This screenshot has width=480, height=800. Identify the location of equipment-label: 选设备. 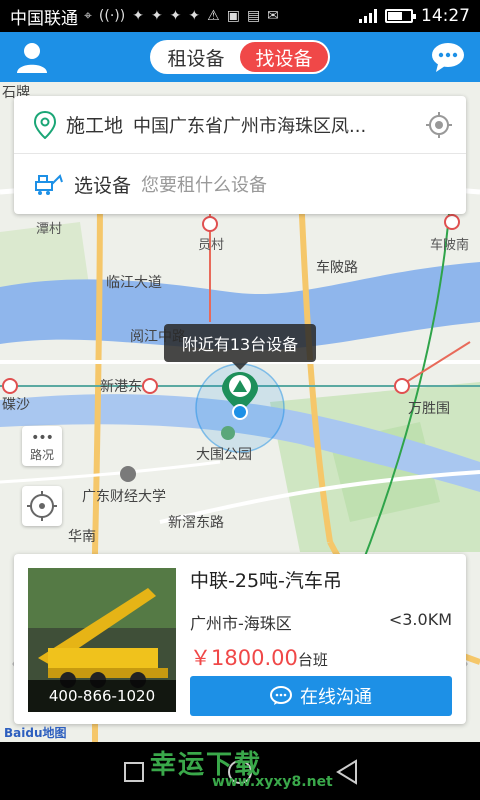
(103, 185).